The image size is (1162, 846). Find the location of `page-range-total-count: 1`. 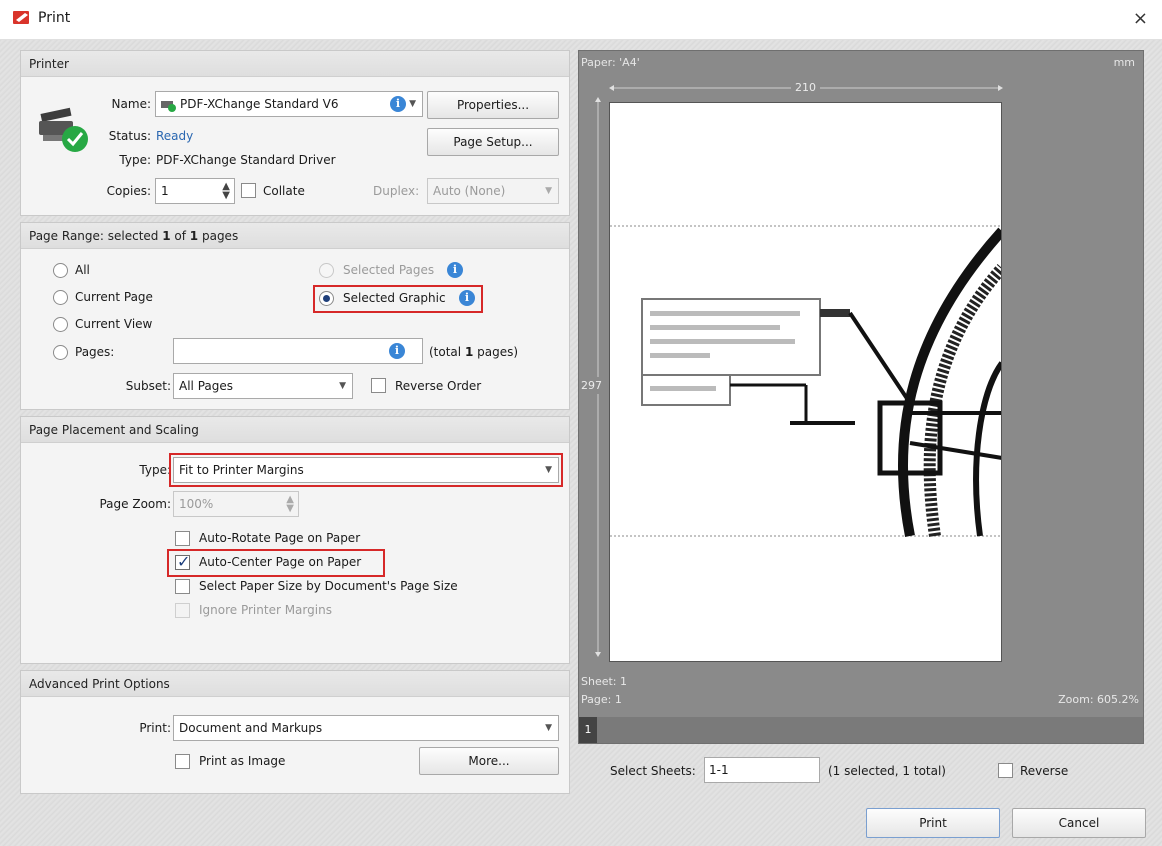

page-range-total-count: 1 is located at coordinates (194, 236).